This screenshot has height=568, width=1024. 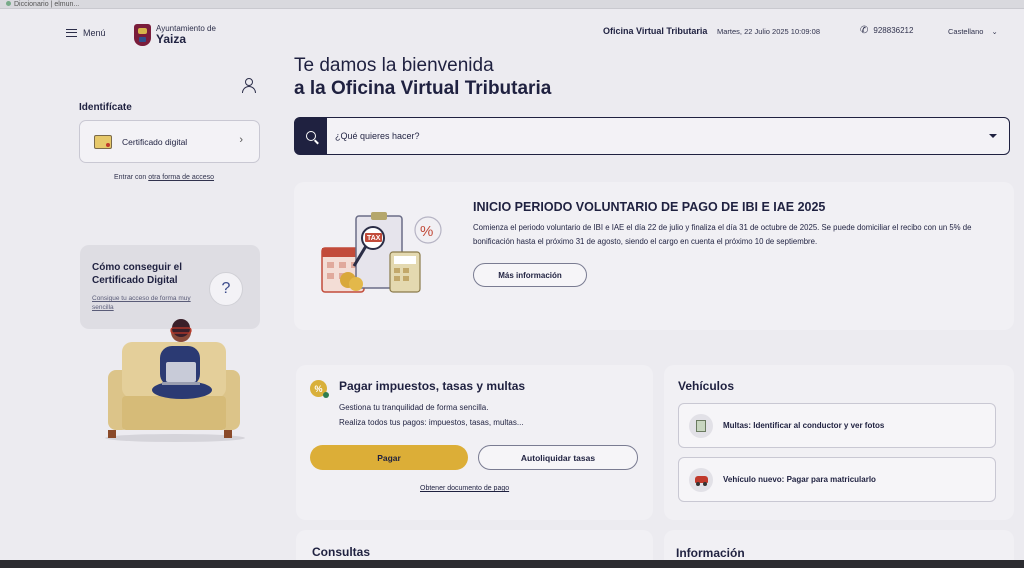 What do you see at coordinates (558, 457) in the screenshot?
I see `self-assess-fees-button: Autoliquidar tasas` at bounding box center [558, 457].